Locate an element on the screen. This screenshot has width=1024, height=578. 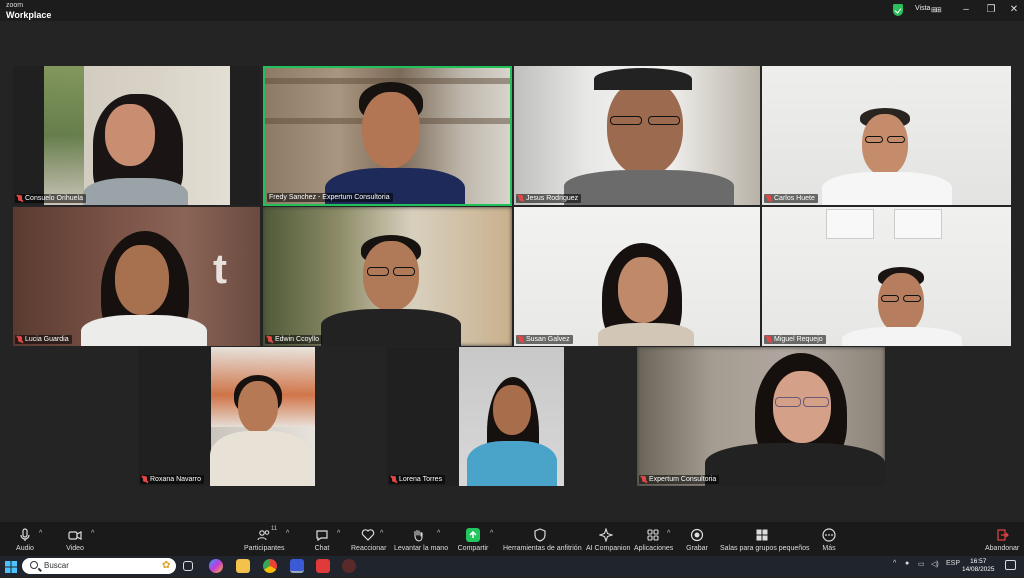
minimize-button: – is located at coordinates (966, 10).